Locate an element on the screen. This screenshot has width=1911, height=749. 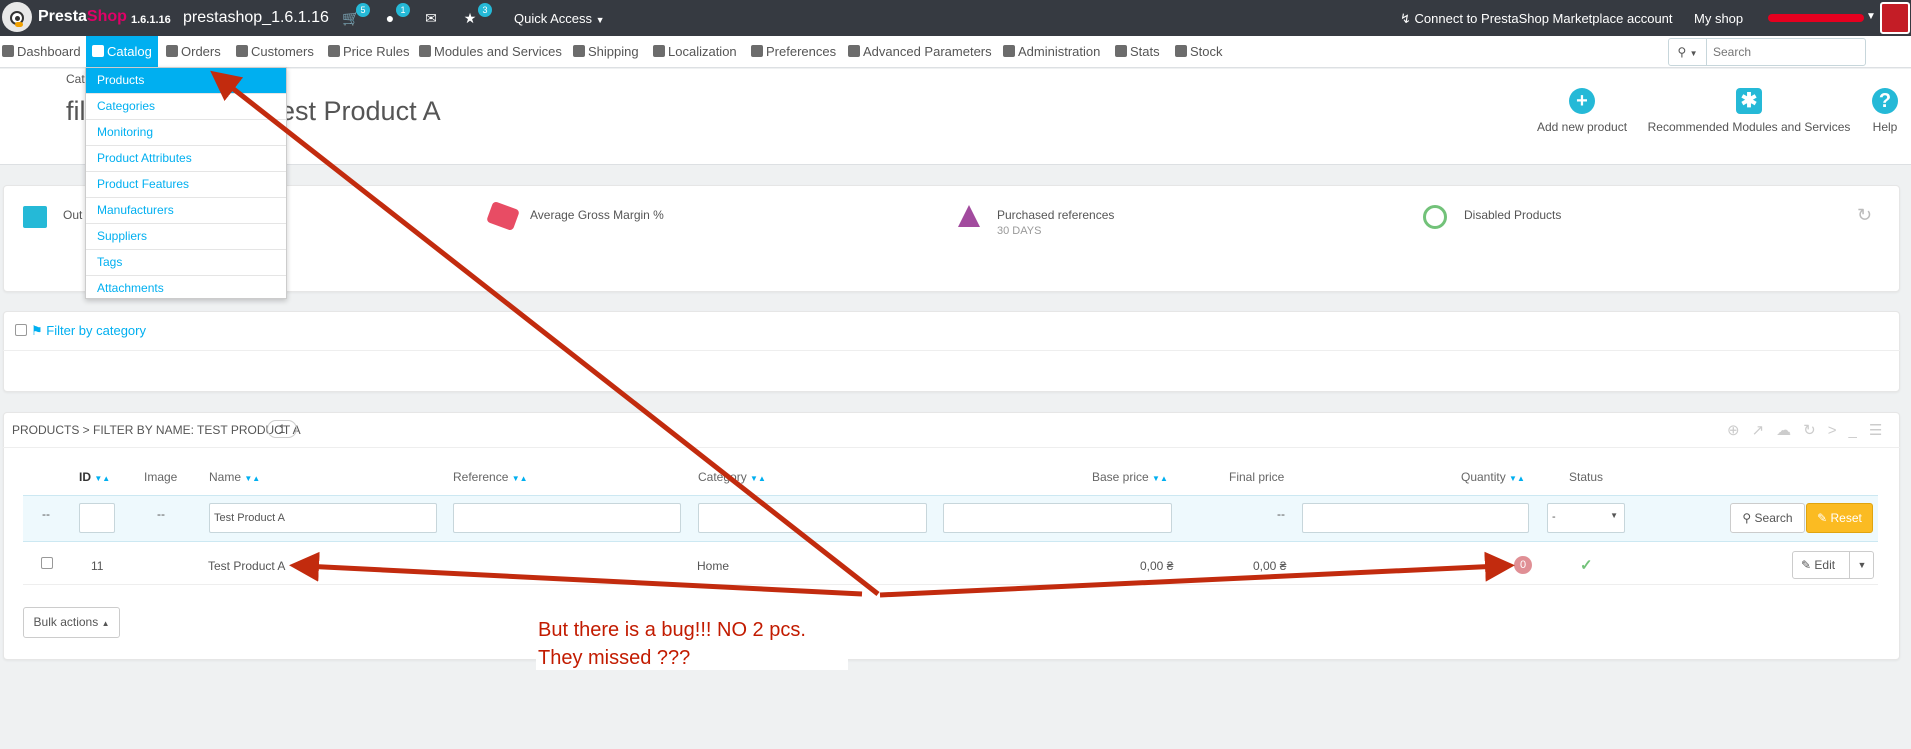
trophy-icon: ★ is located at coordinates (470, 18).